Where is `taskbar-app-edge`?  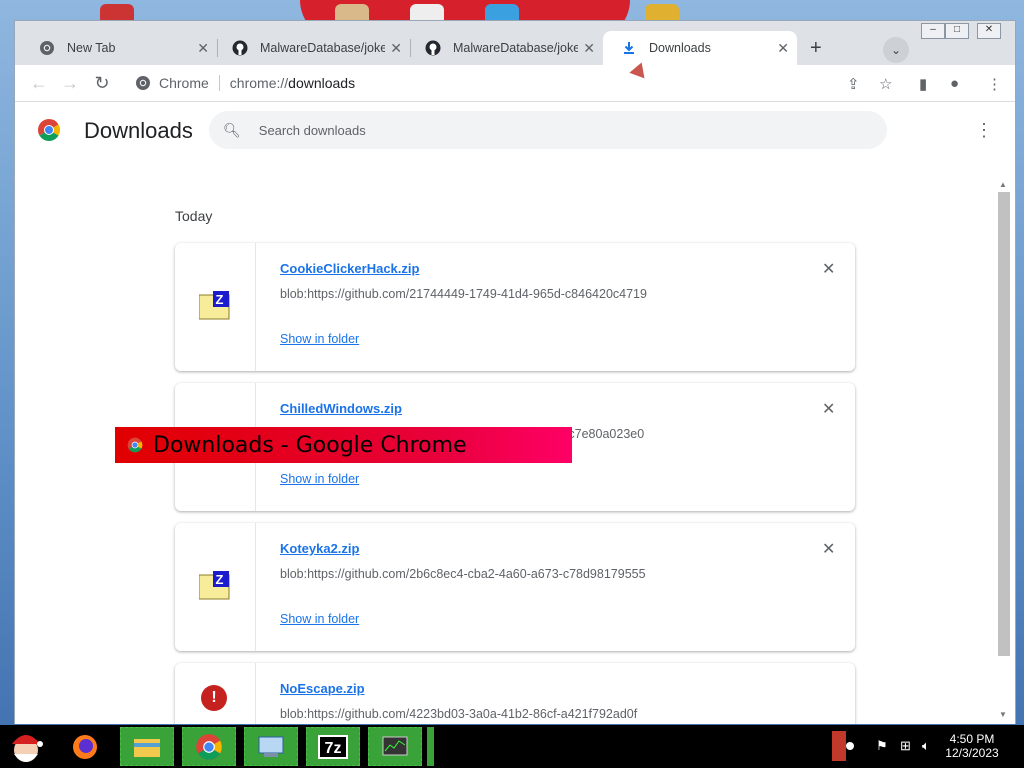 taskbar-app-edge is located at coordinates (430, 746).